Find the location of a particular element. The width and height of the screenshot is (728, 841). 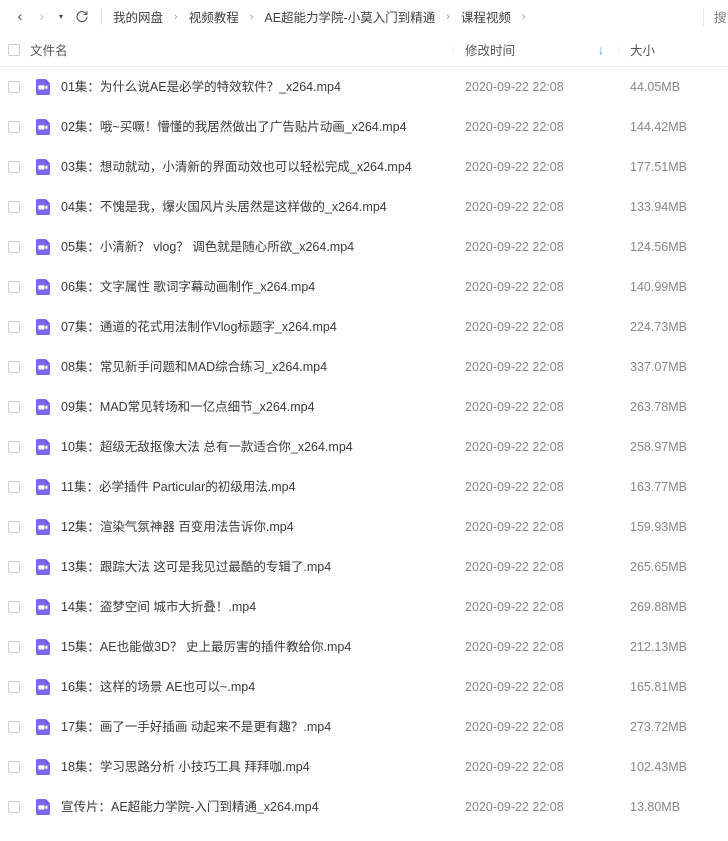

file-name-cell: 06集：文字属性 歌词字幕动画制作_x264.mp4 is located at coordinates (239, 287).